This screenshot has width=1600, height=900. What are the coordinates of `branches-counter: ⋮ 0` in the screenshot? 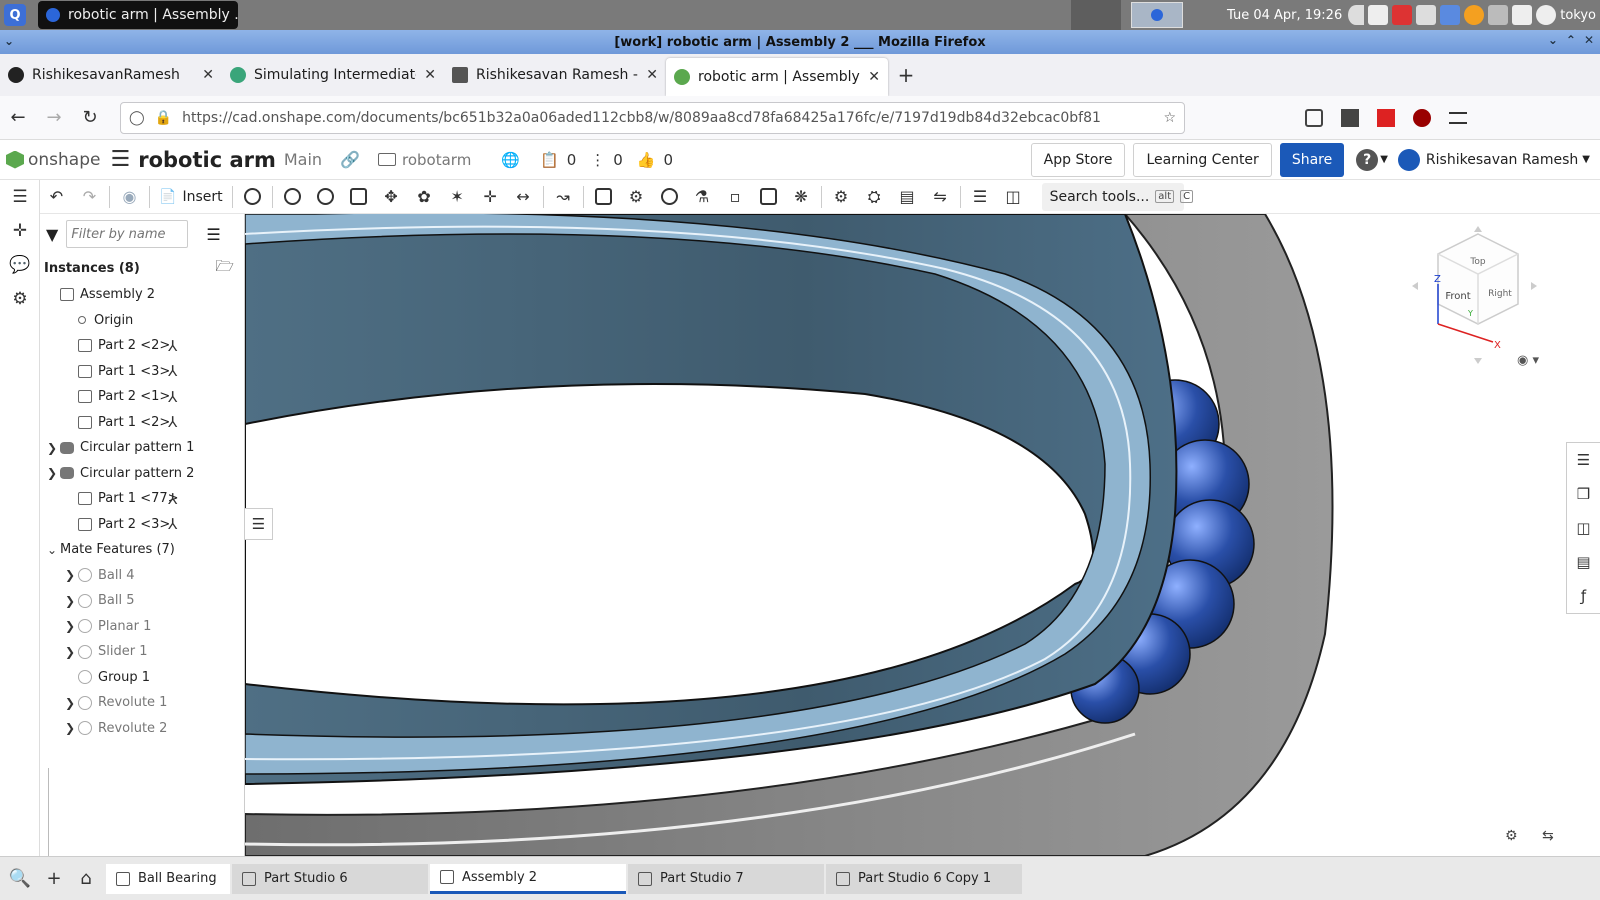 It's located at (606, 160).